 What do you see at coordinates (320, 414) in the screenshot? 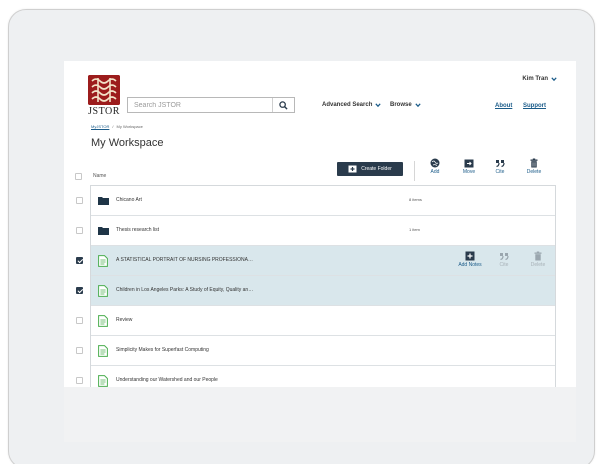
I see `footer-band` at bounding box center [320, 414].